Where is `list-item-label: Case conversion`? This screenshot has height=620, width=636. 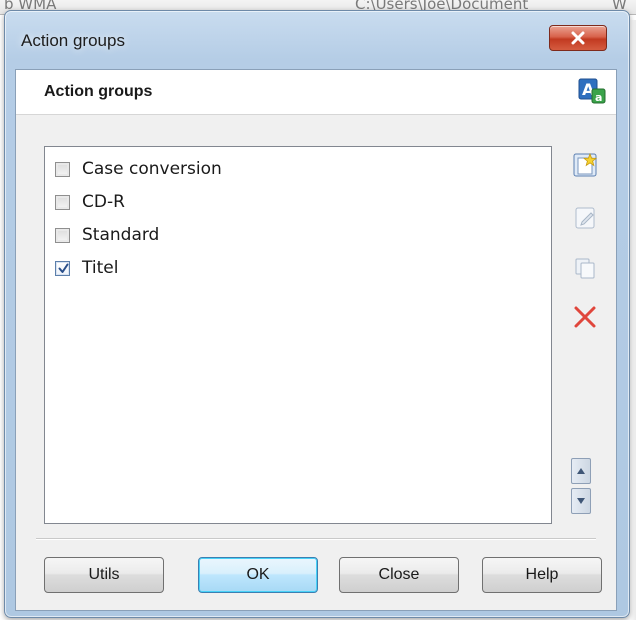 list-item-label: Case conversion is located at coordinates (152, 169).